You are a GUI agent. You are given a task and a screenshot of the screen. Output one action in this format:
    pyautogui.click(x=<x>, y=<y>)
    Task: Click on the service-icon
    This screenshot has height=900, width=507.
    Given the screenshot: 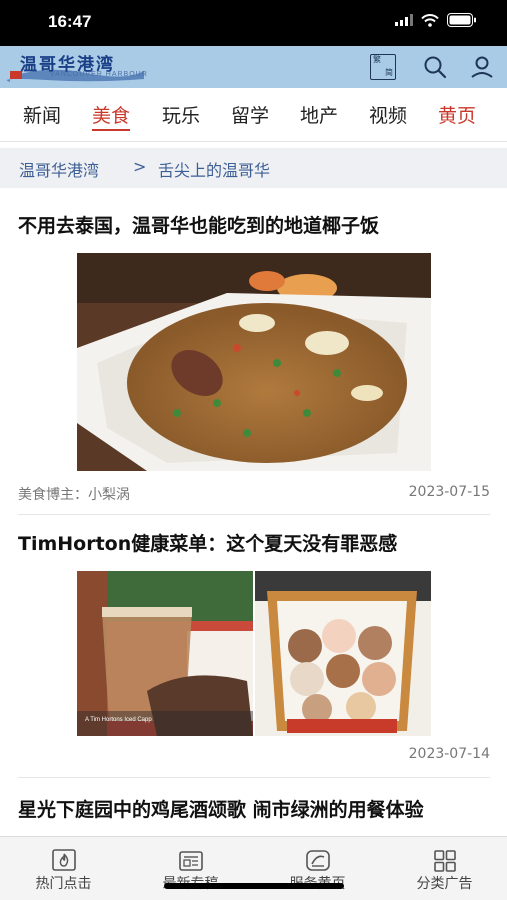 What is the action you would take?
    pyautogui.click(x=317, y=860)
    